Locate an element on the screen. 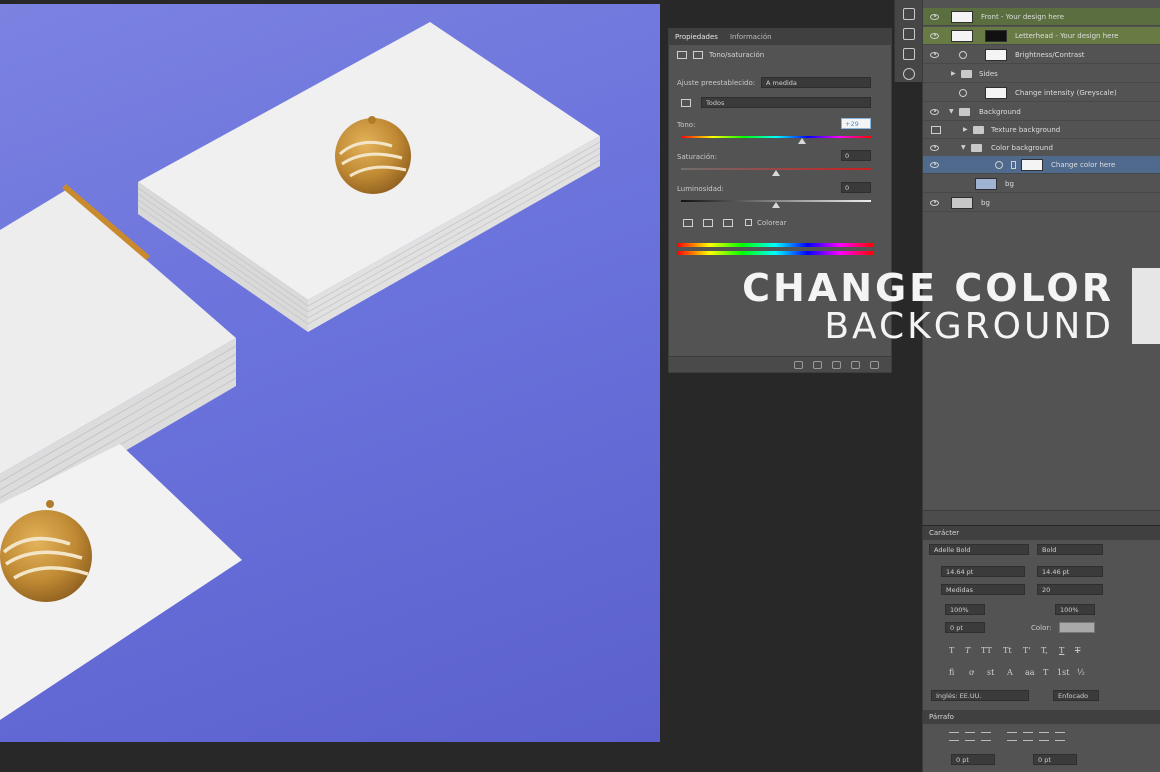 The width and height of the screenshot is (1160, 772). faux-bold-icon: T is located at coordinates (951, 650).